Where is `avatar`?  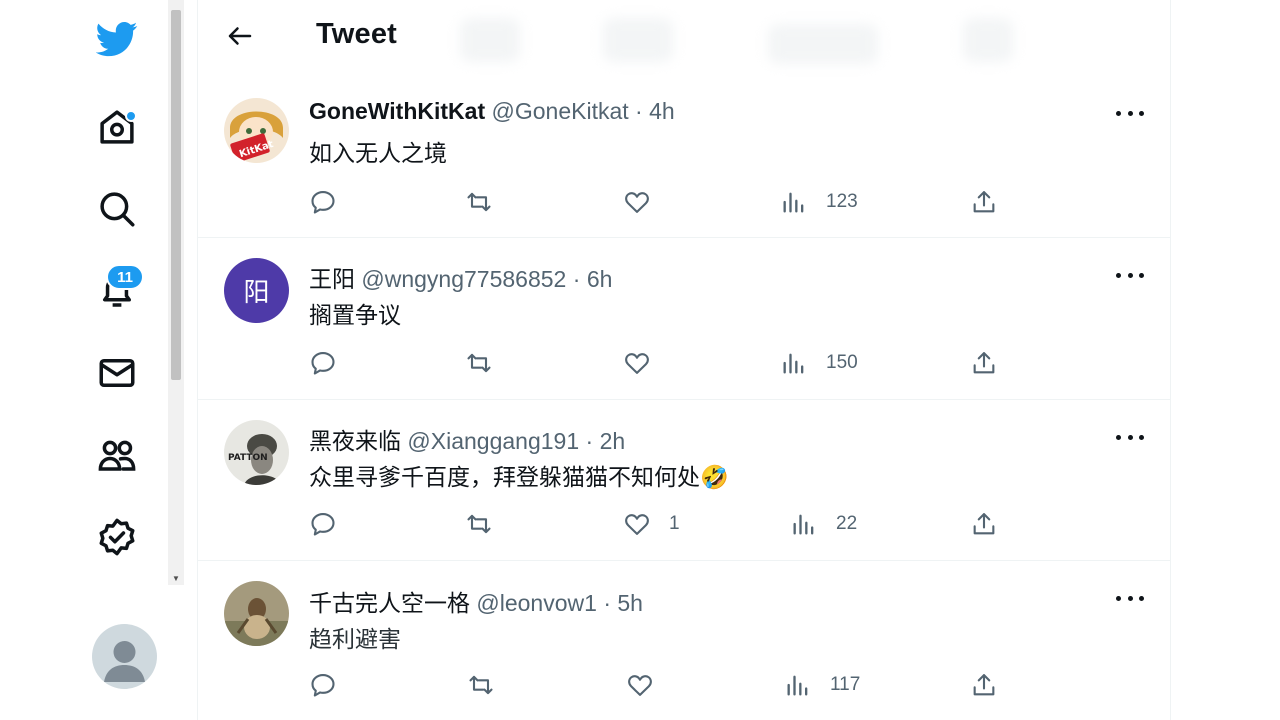
avatar is located at coordinates (256, 613).